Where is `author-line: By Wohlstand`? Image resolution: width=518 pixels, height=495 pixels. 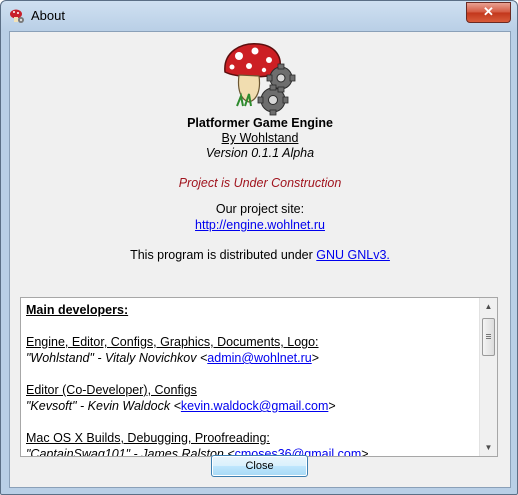
author-line: By Wohlstand is located at coordinates (260, 138).